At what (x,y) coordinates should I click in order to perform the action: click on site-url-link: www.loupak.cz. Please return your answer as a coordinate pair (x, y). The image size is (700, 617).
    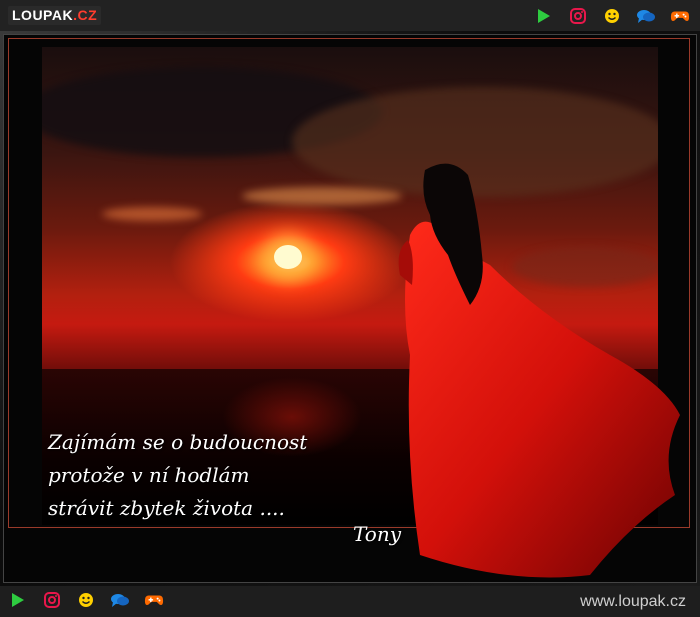
    Looking at the image, I should click on (633, 602).